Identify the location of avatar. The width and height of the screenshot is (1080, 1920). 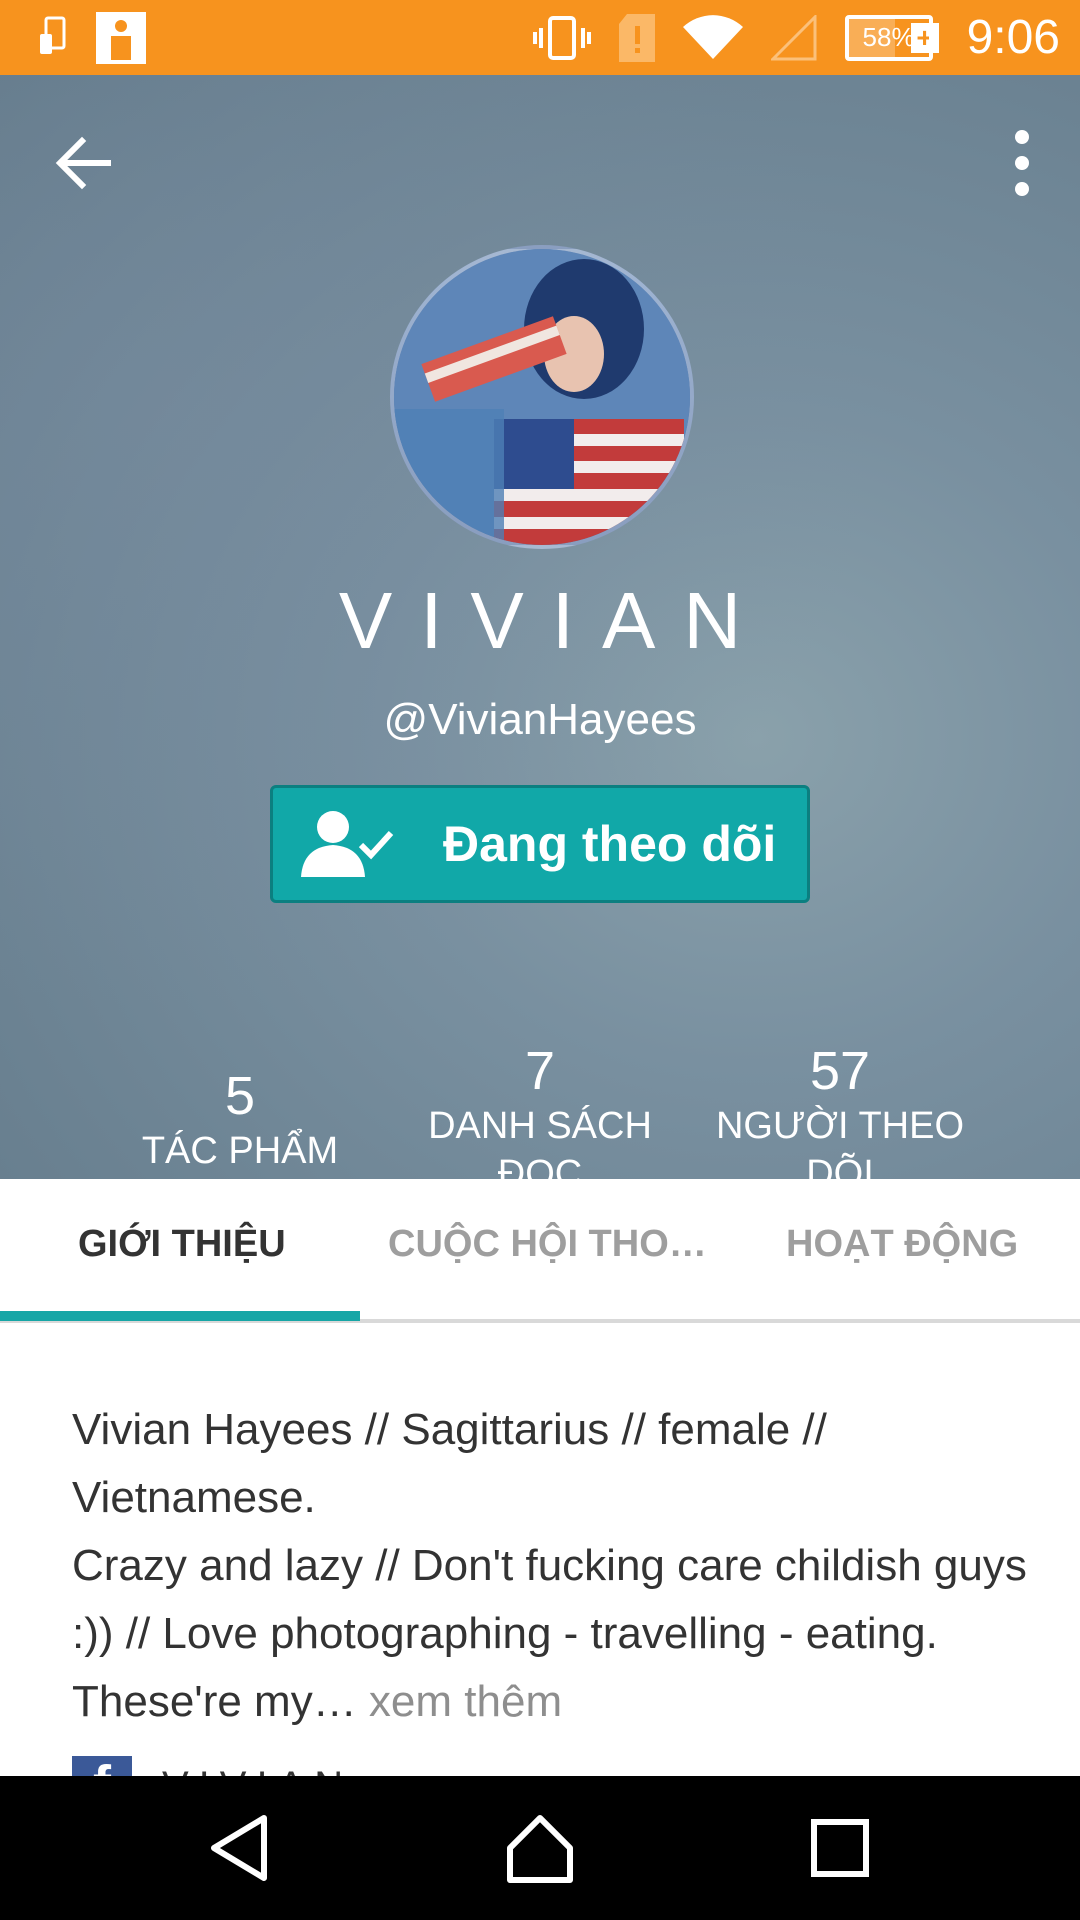
(542, 397).